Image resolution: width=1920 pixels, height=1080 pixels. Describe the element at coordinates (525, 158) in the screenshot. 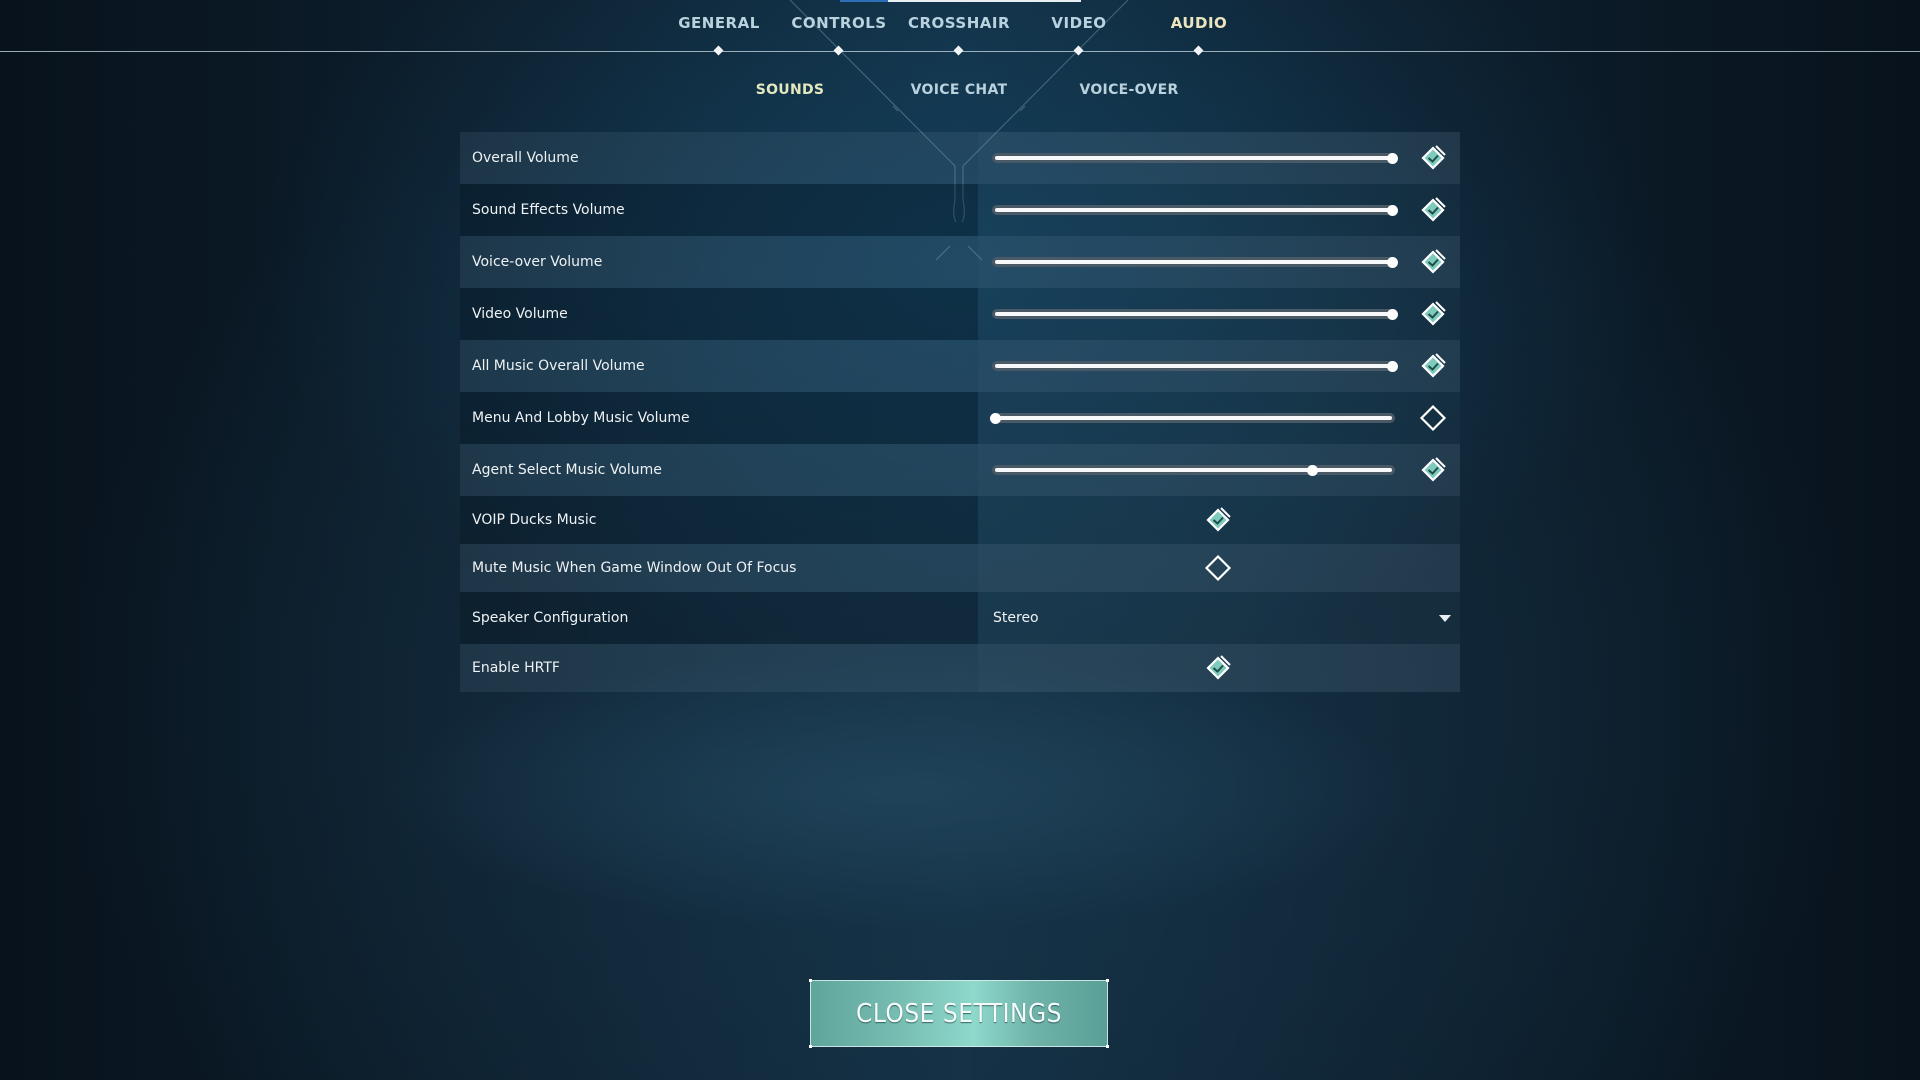

I see `setting-label: Overall Volume` at that location.